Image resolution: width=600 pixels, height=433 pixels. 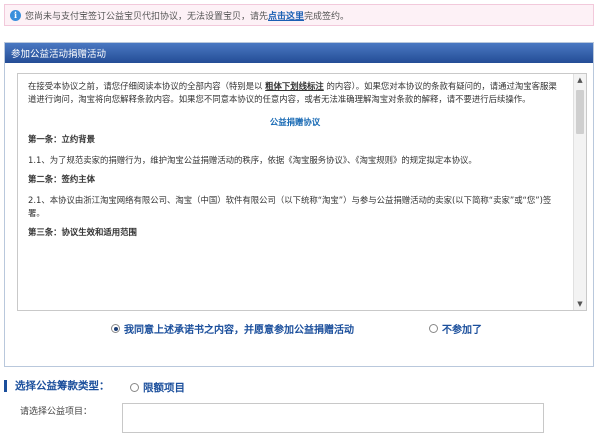 I want to click on agree-option: 我同意上述承诺书之内容，并愿意参加公益捐赠活动, so click(x=232, y=328).